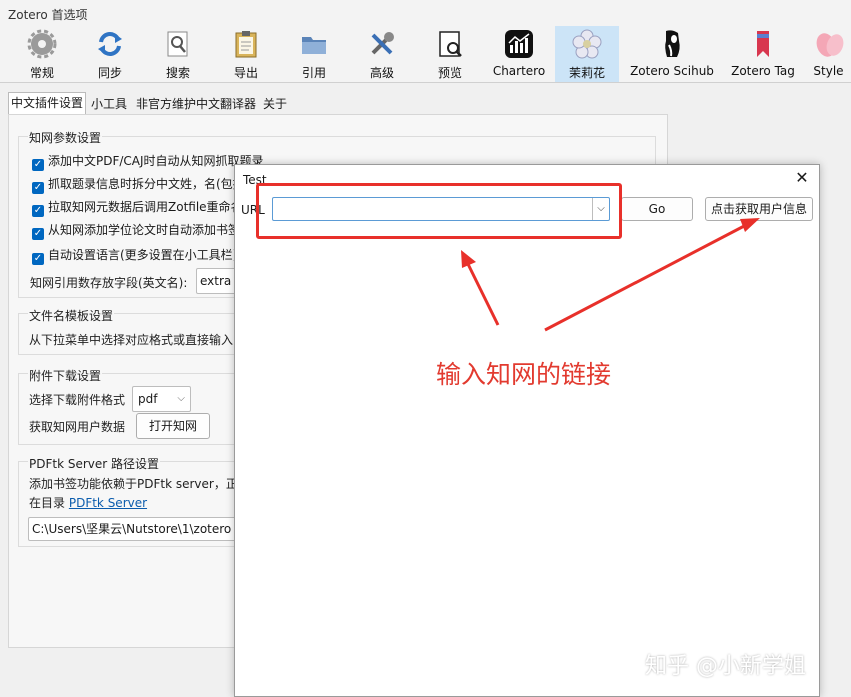 The width and height of the screenshot is (851, 697). Describe the element at coordinates (524, 374) in the screenshot. I see `annotation-text: 输入知网的链接` at that location.